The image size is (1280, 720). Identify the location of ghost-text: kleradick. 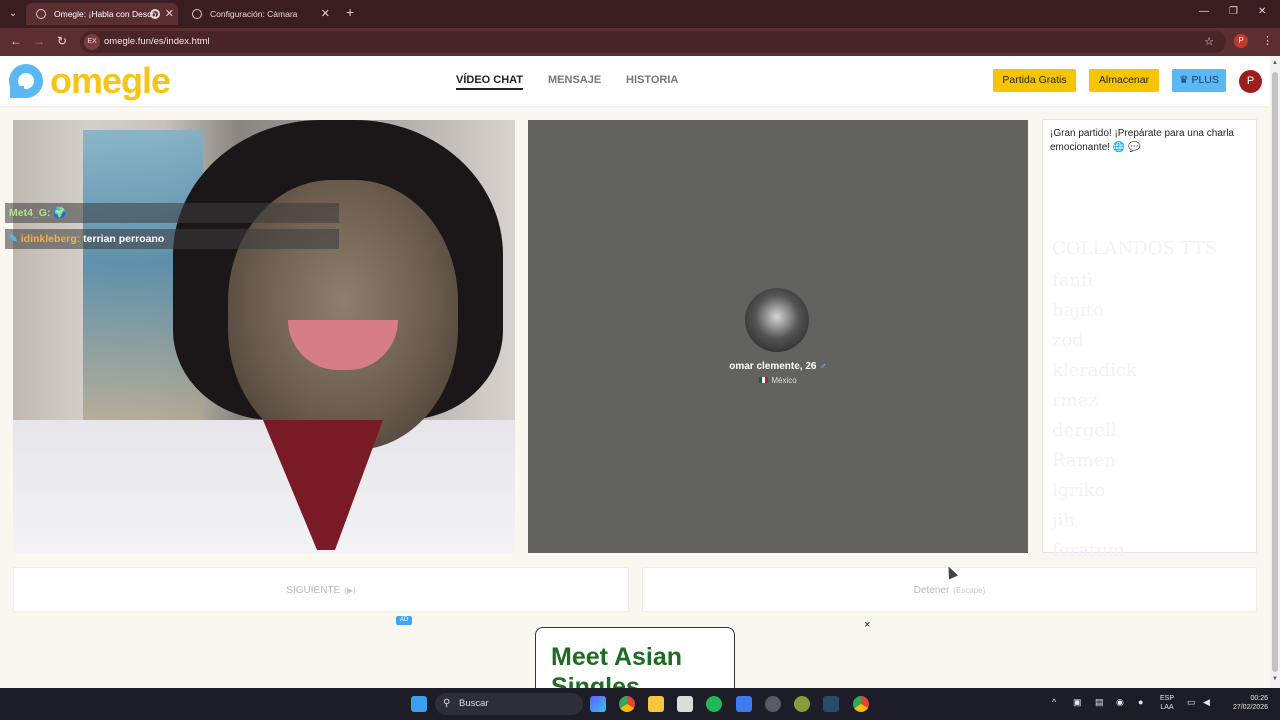
(1094, 370).